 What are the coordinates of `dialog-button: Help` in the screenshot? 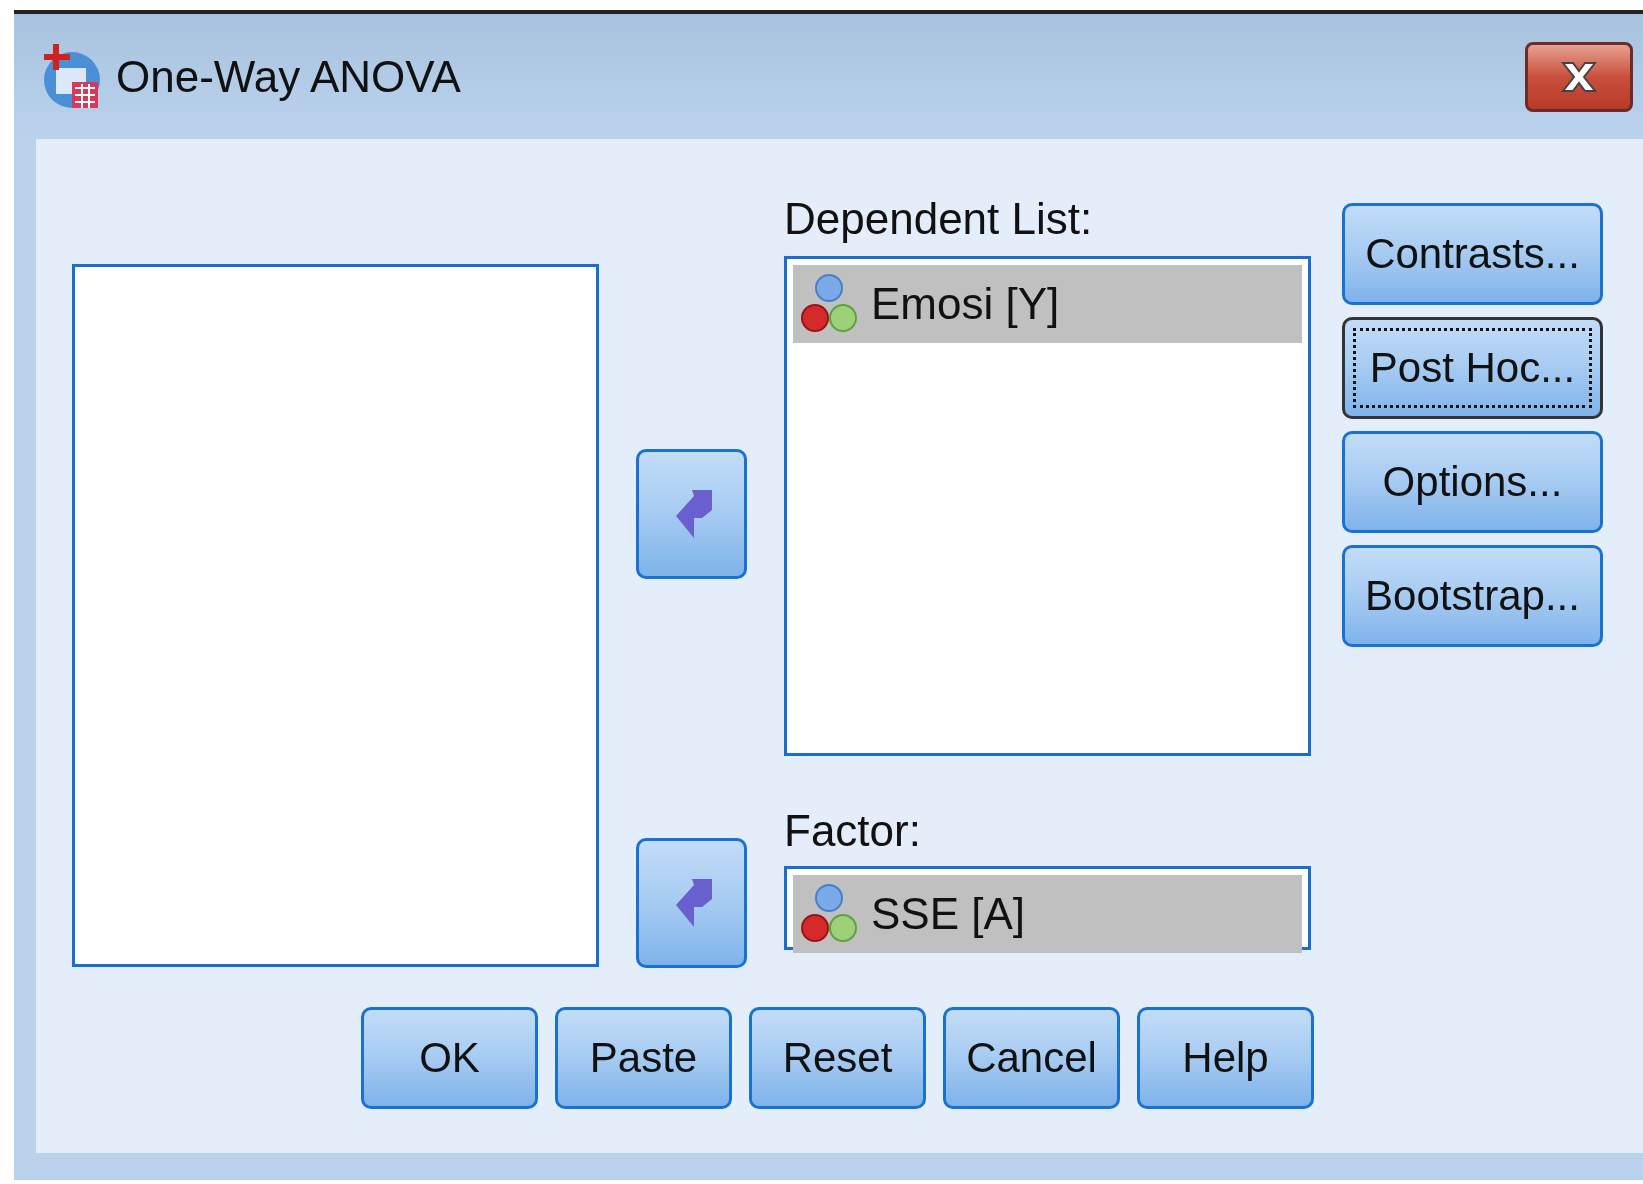 It's located at (1225, 1058).